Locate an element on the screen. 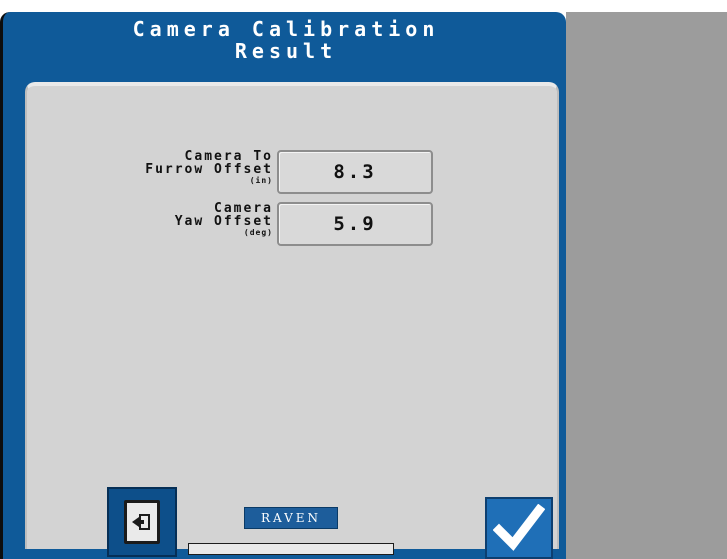 This screenshot has height=559, width=727. confirm-button is located at coordinates (519, 528).